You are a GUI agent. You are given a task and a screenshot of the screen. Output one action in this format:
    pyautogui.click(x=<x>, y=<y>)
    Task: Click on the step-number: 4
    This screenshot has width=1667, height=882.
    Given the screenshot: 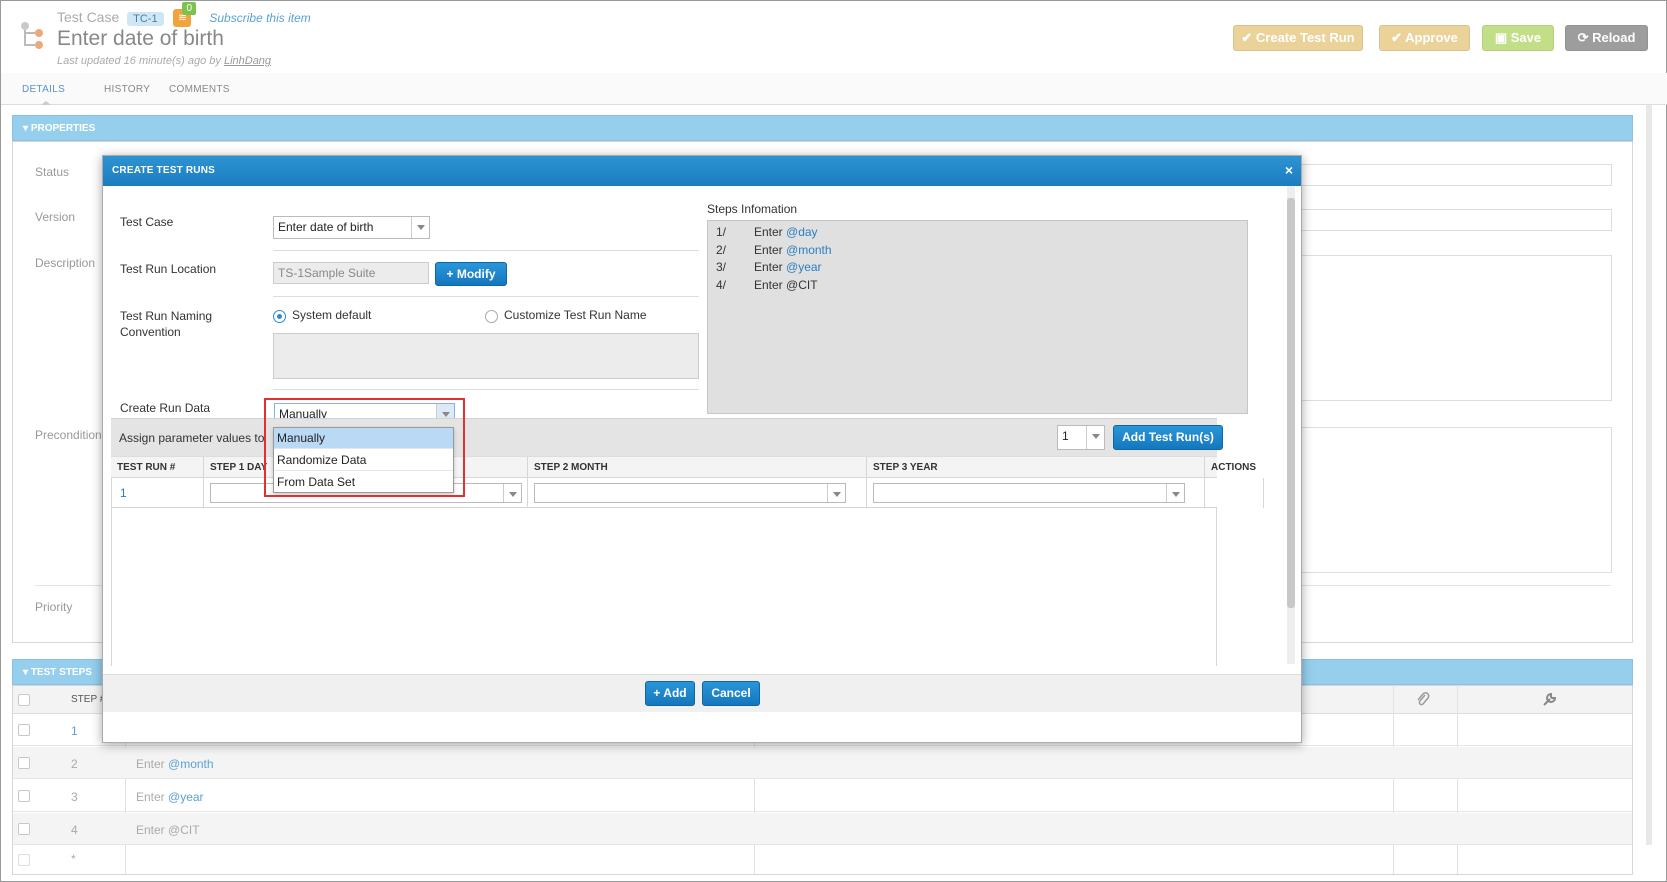 What is the action you would take?
    pyautogui.click(x=74, y=830)
    